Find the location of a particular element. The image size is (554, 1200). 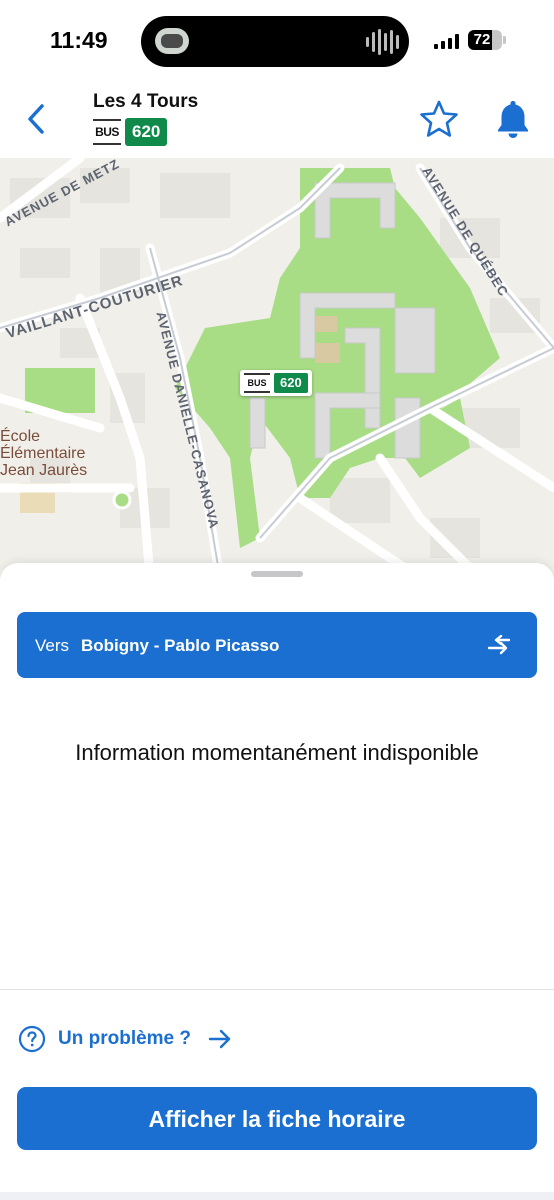

audio-wave-icon is located at coordinates (382, 42).